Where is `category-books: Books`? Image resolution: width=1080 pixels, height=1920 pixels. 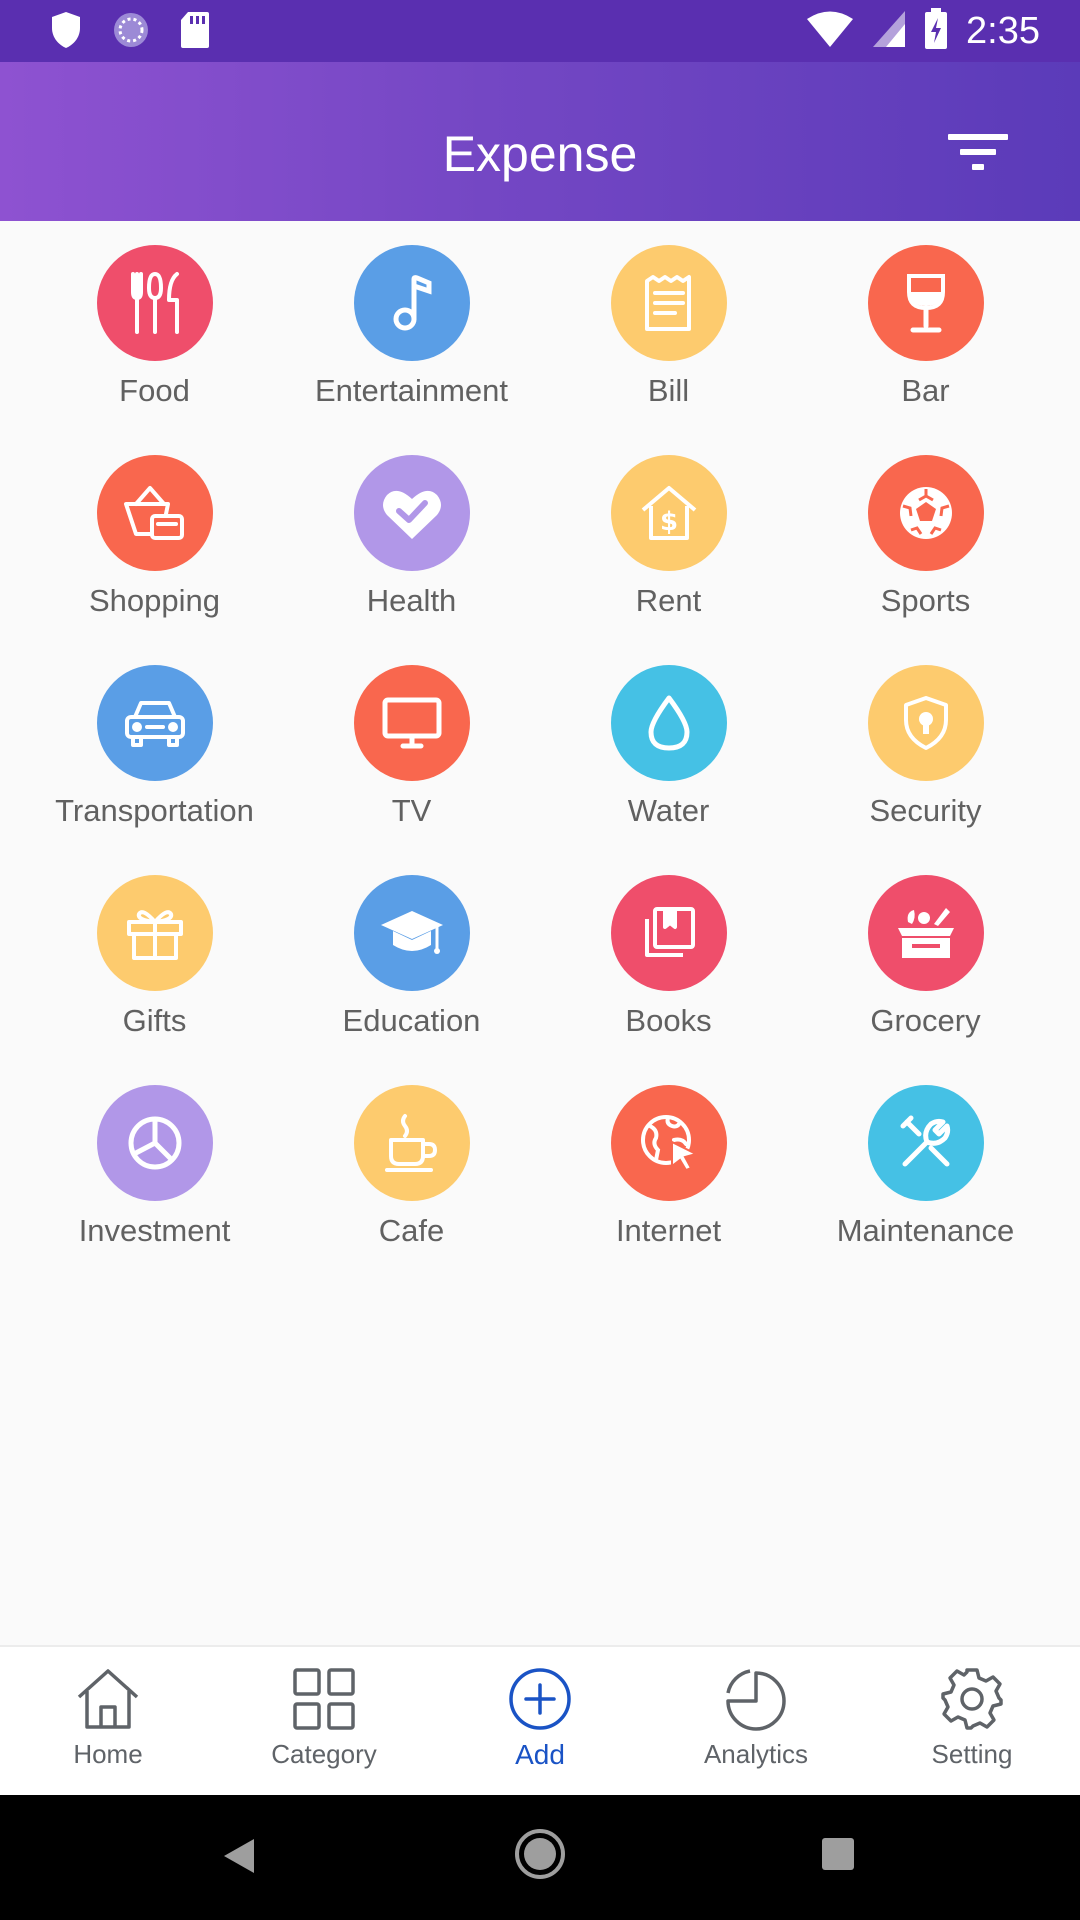 category-books: Books is located at coordinates (668, 980).